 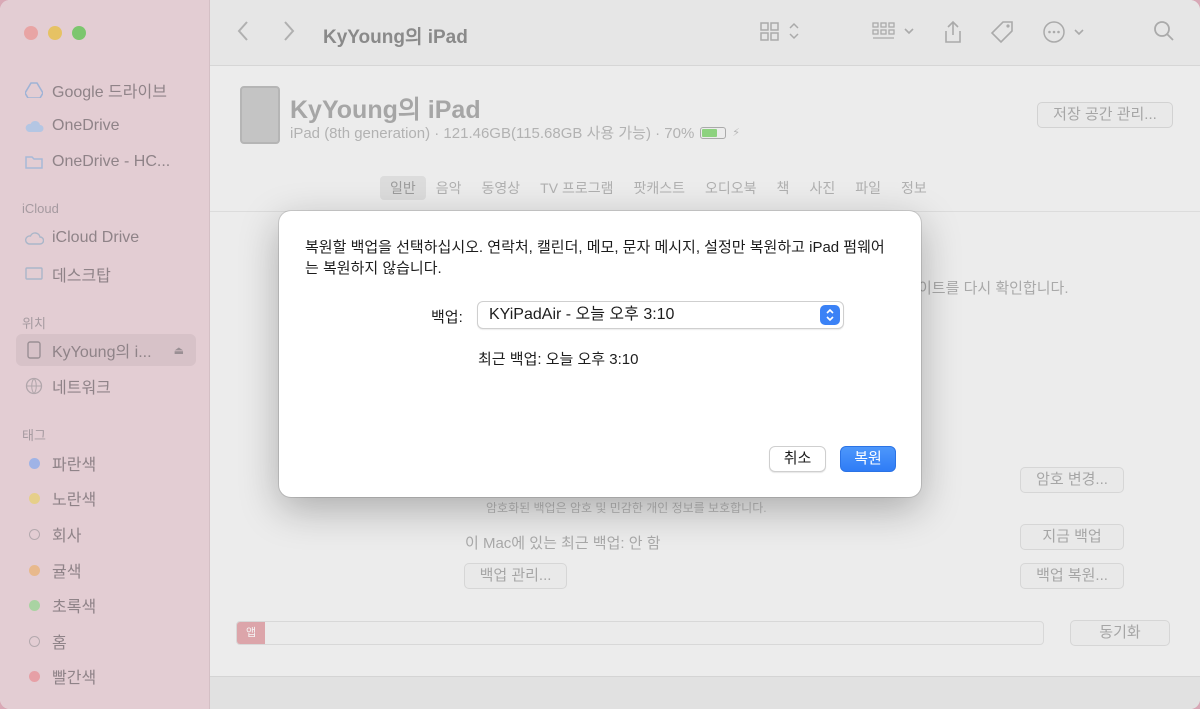 What do you see at coordinates (79, 33) in the screenshot?
I see `zoom-window-button` at bounding box center [79, 33].